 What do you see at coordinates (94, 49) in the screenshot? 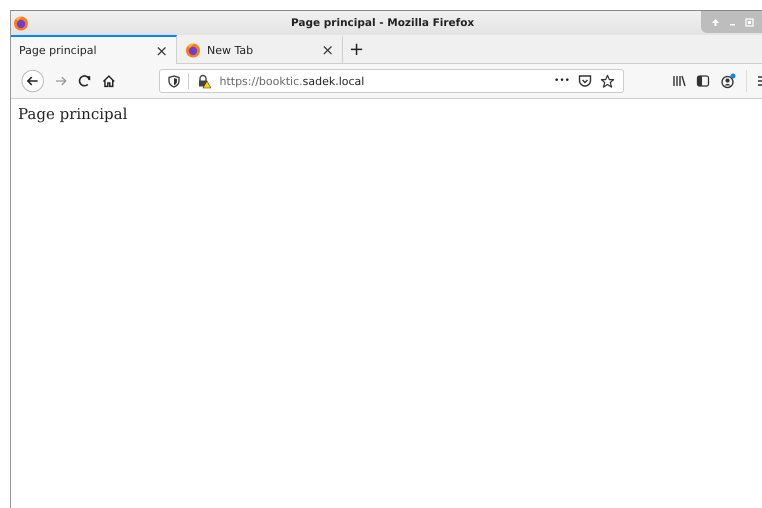
I see `browser-tab: Page principal ×` at bounding box center [94, 49].